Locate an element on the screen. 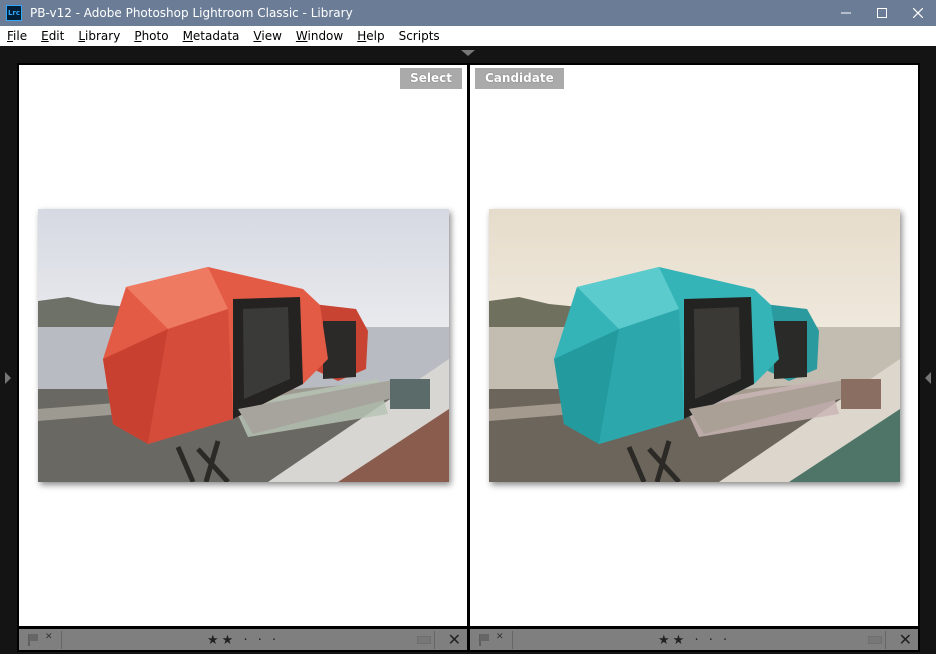 This screenshot has height=654, width=936. lightroom-app-icon: Lrc is located at coordinates (14, 13).